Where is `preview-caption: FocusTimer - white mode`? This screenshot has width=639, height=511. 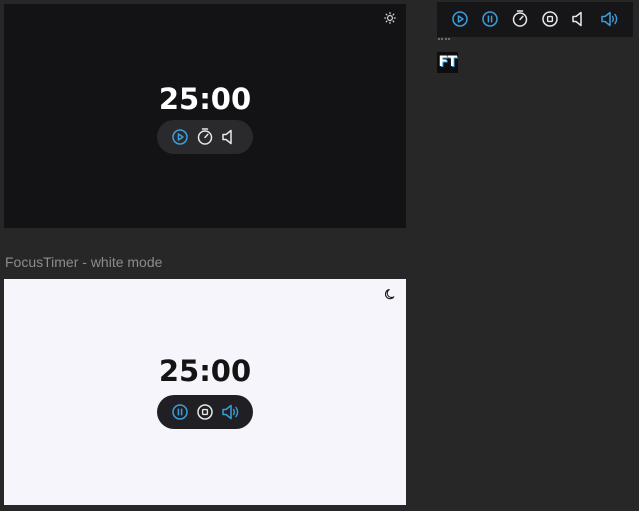 preview-caption: FocusTimer - white mode is located at coordinates (84, 262).